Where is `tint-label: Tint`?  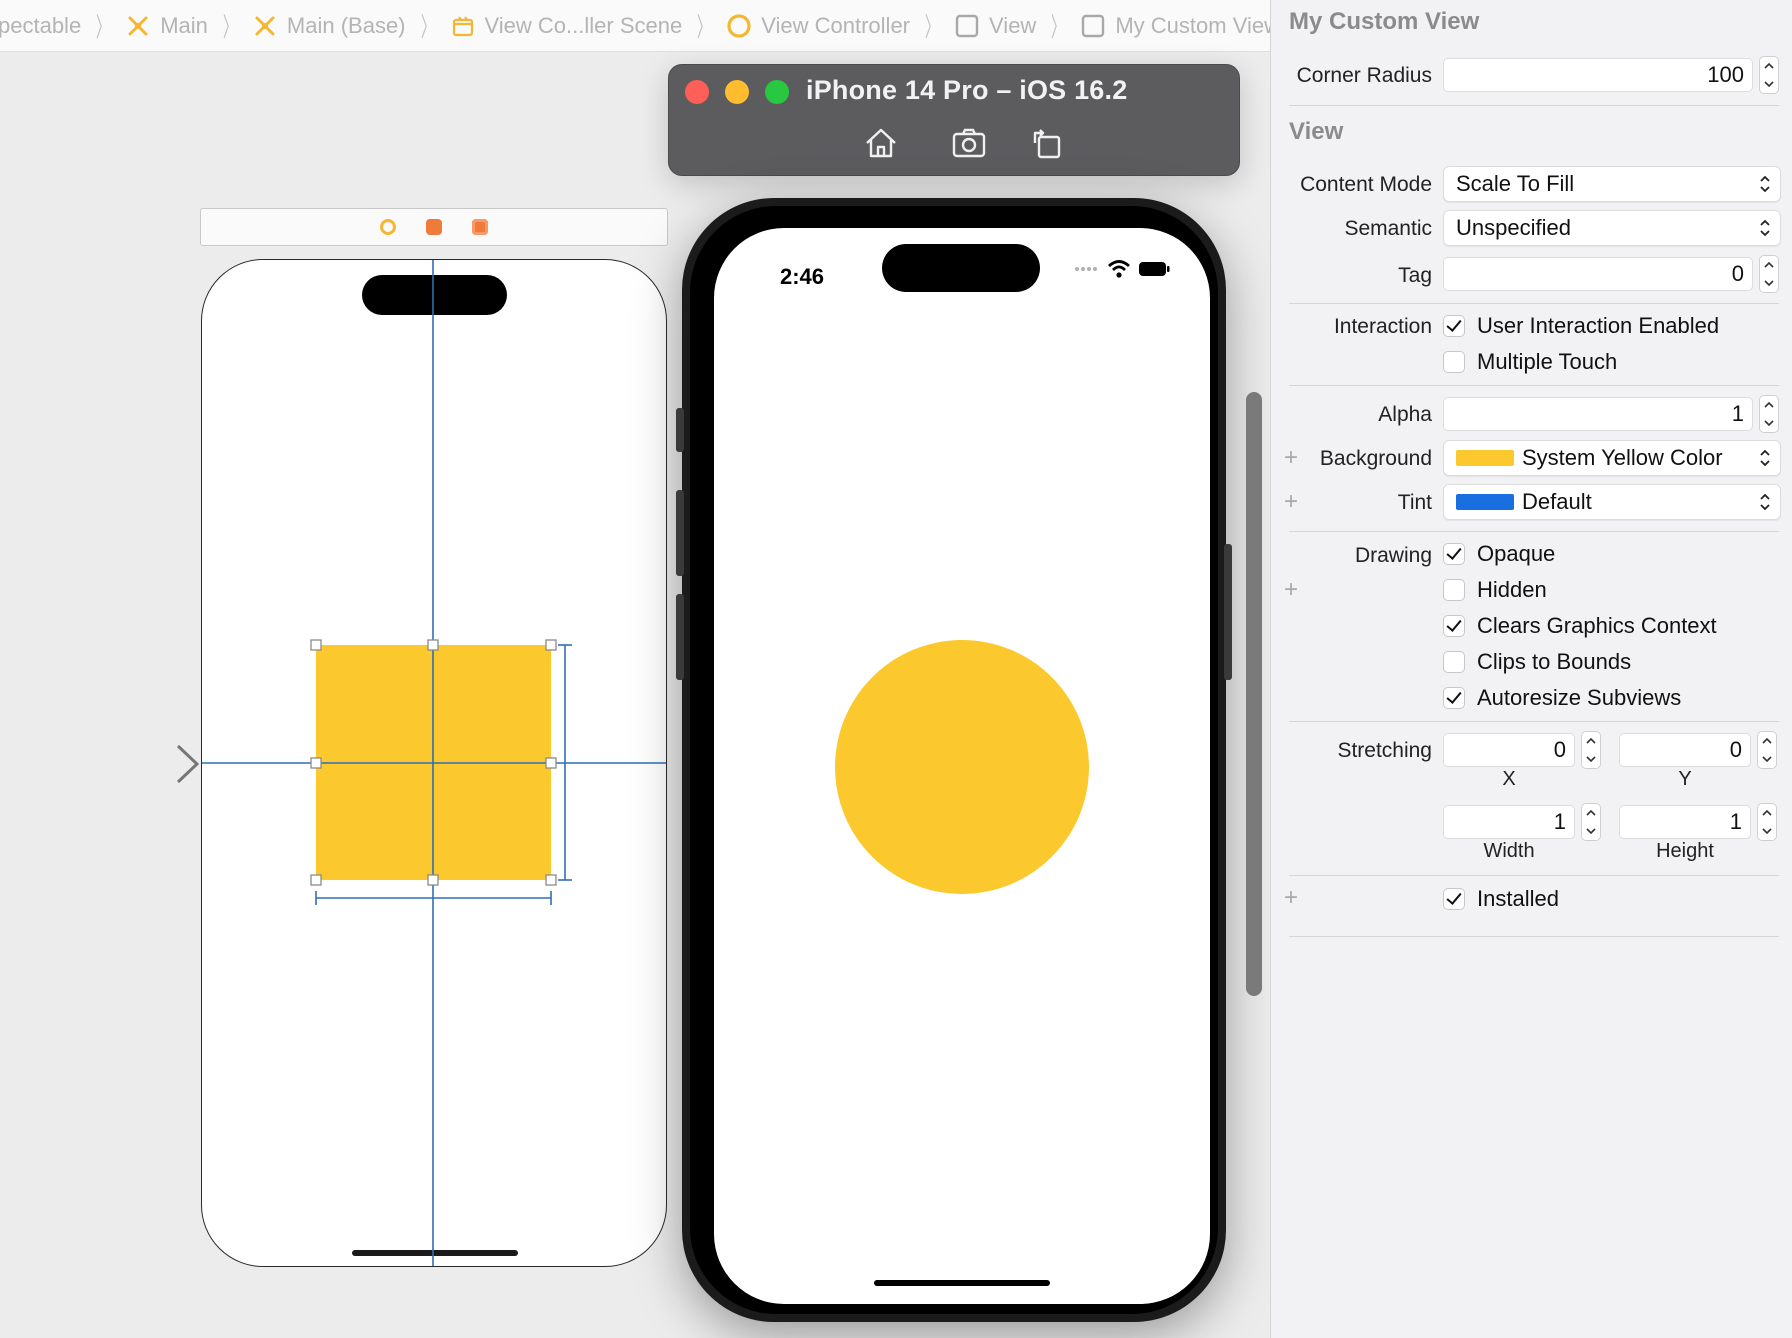 tint-label: Tint is located at coordinates (1414, 502).